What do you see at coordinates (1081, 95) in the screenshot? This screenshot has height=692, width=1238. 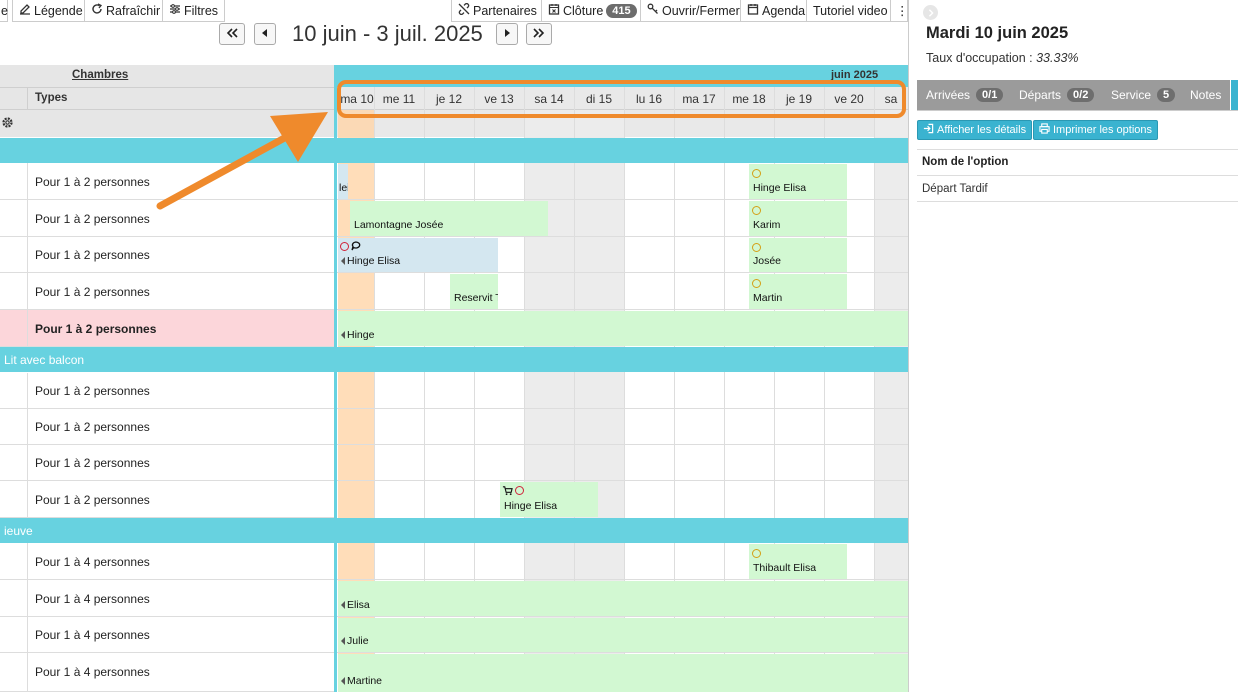 I see `departures-count-badge: 0/2` at bounding box center [1081, 95].